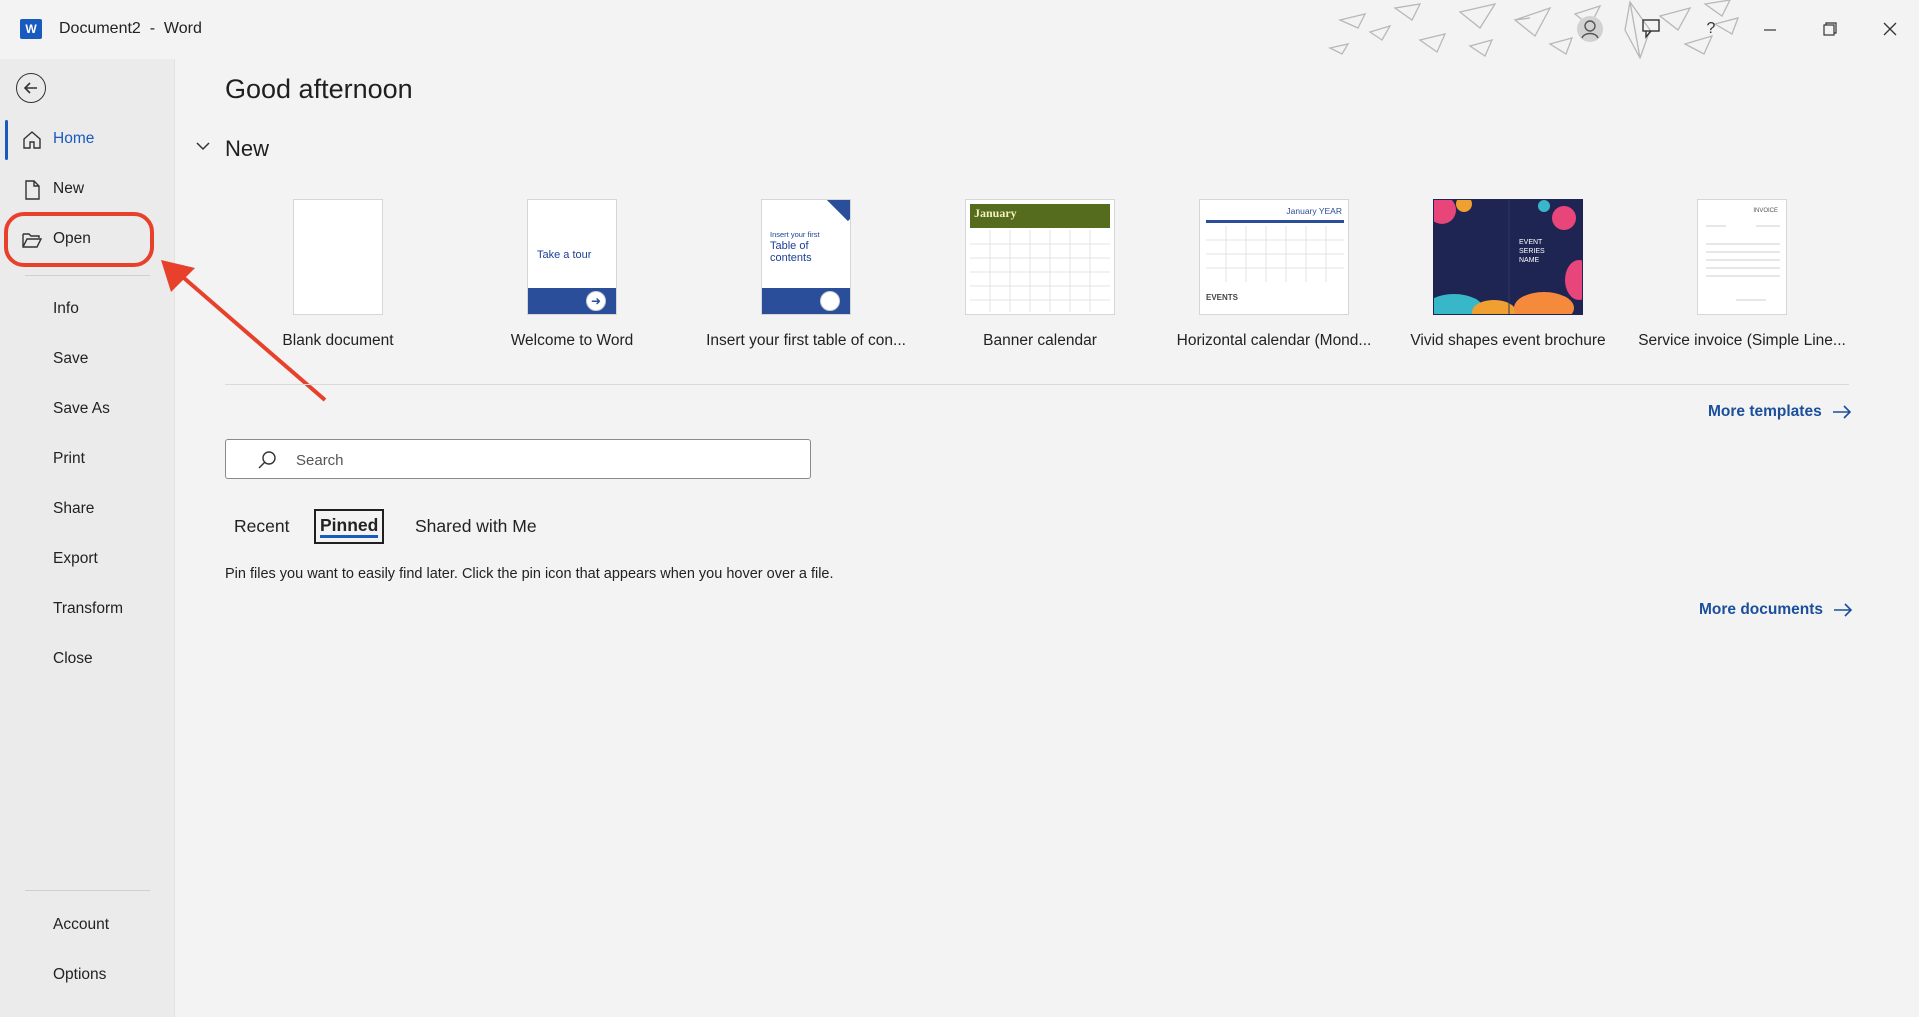 The width and height of the screenshot is (1919, 1017). I want to click on brochure-shapes, so click(1508, 257).